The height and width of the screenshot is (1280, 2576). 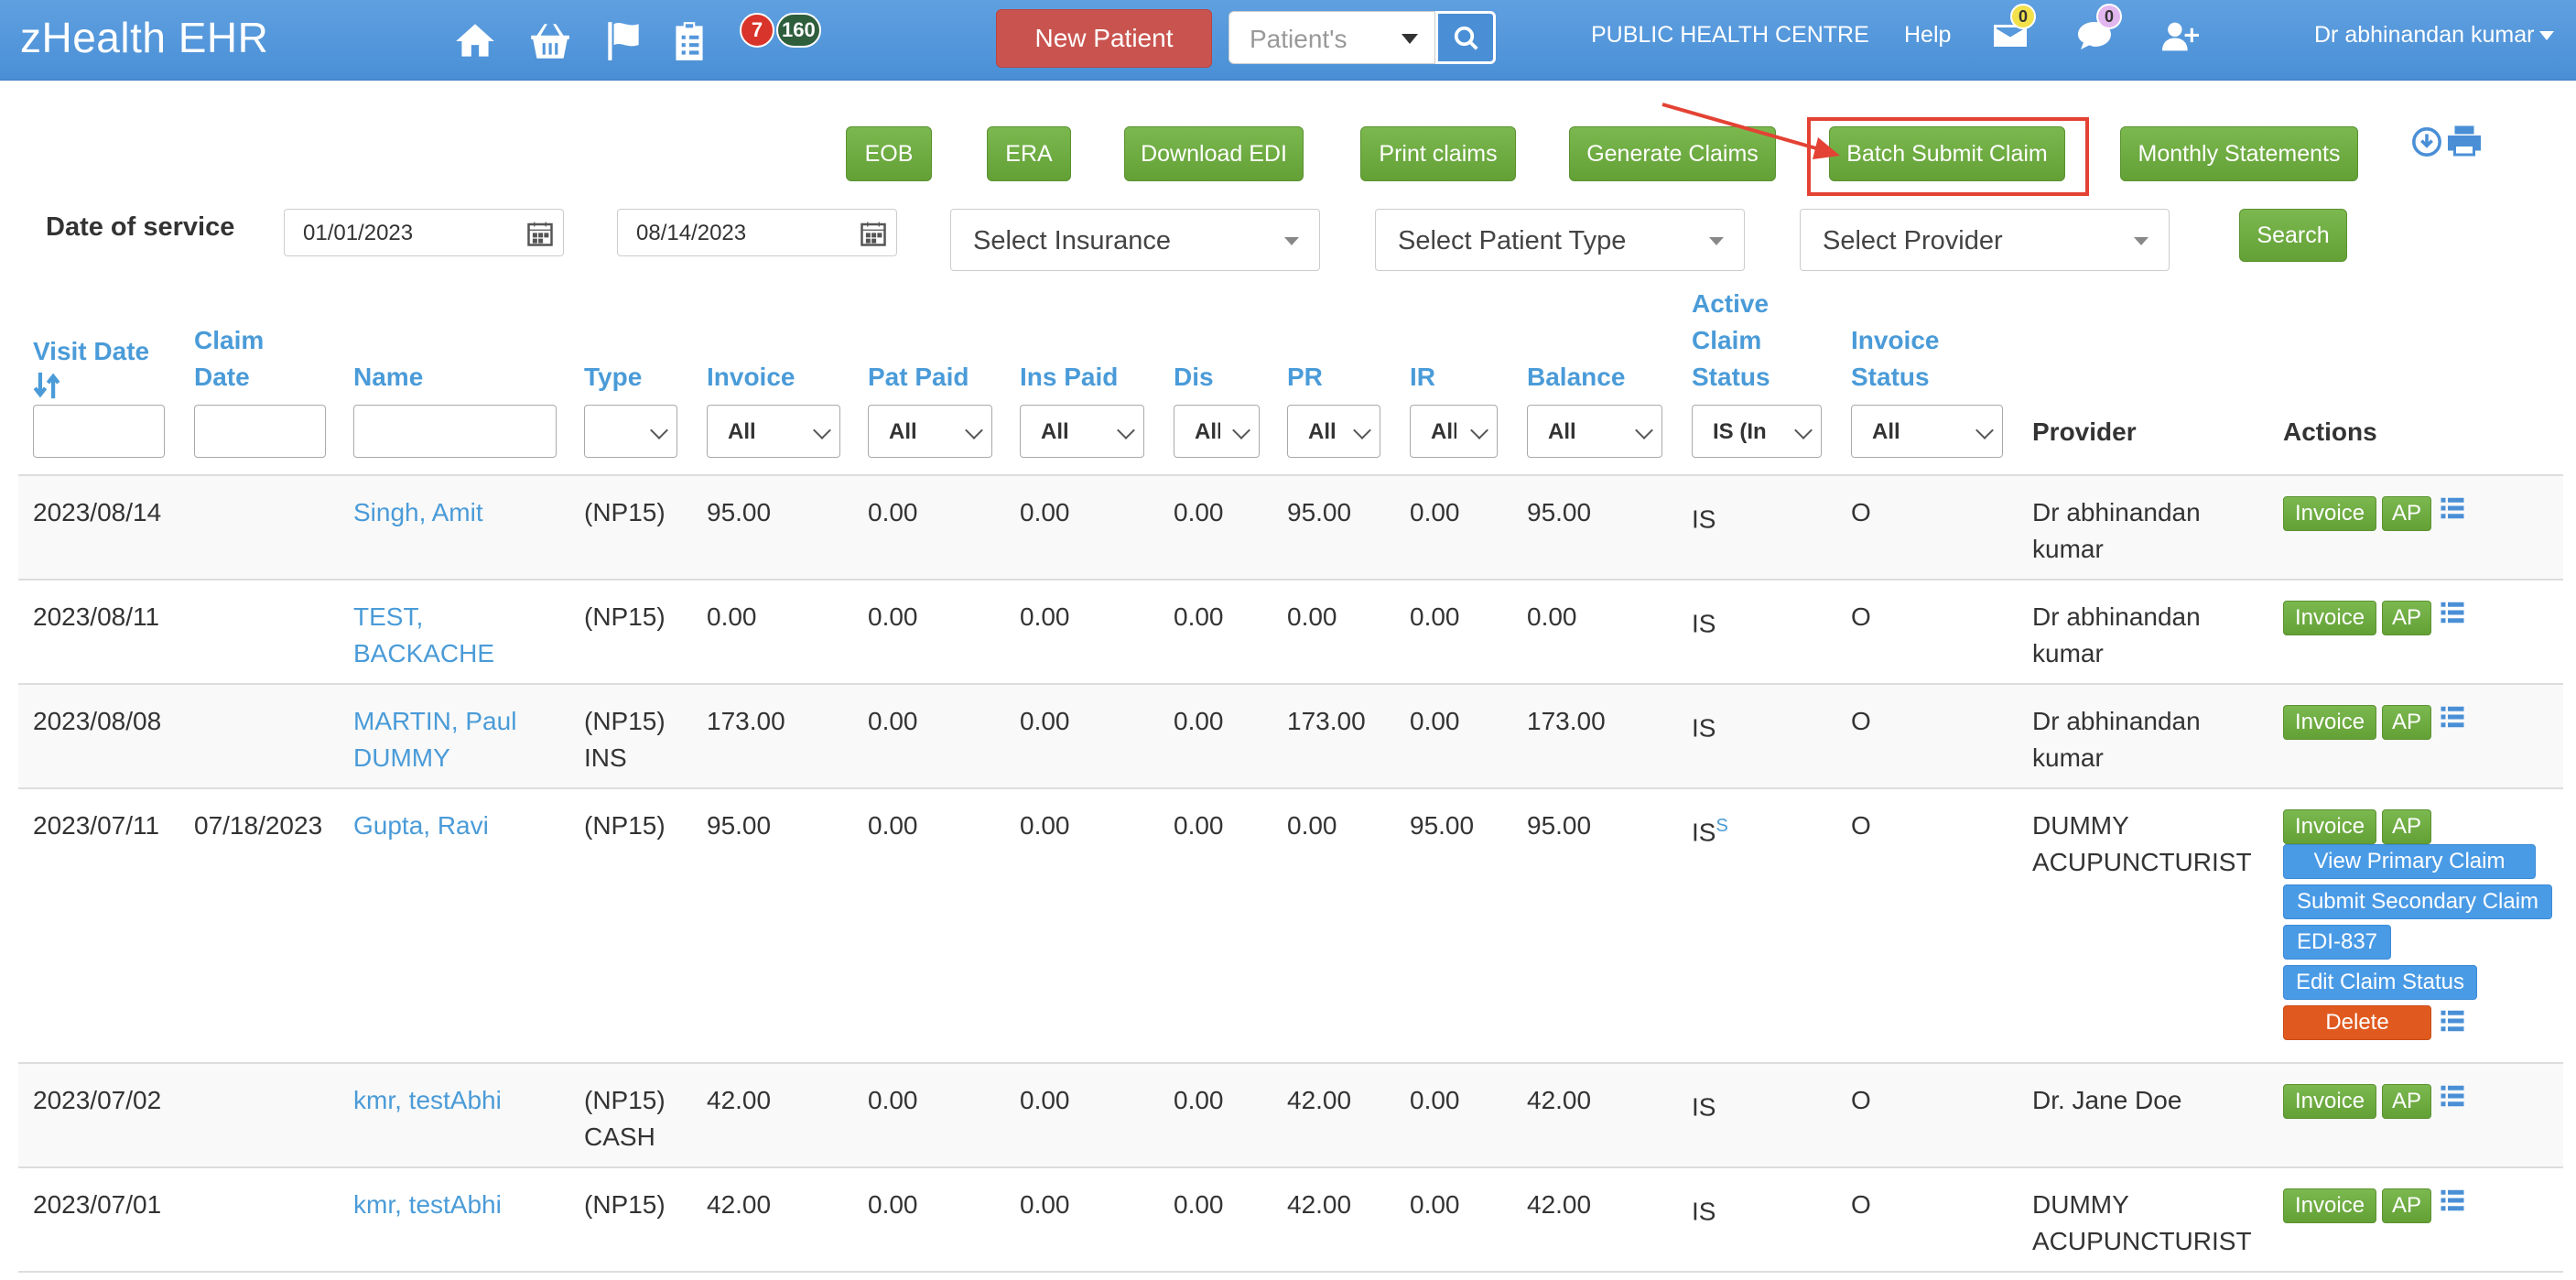 I want to click on flag-icon, so click(x=624, y=41).